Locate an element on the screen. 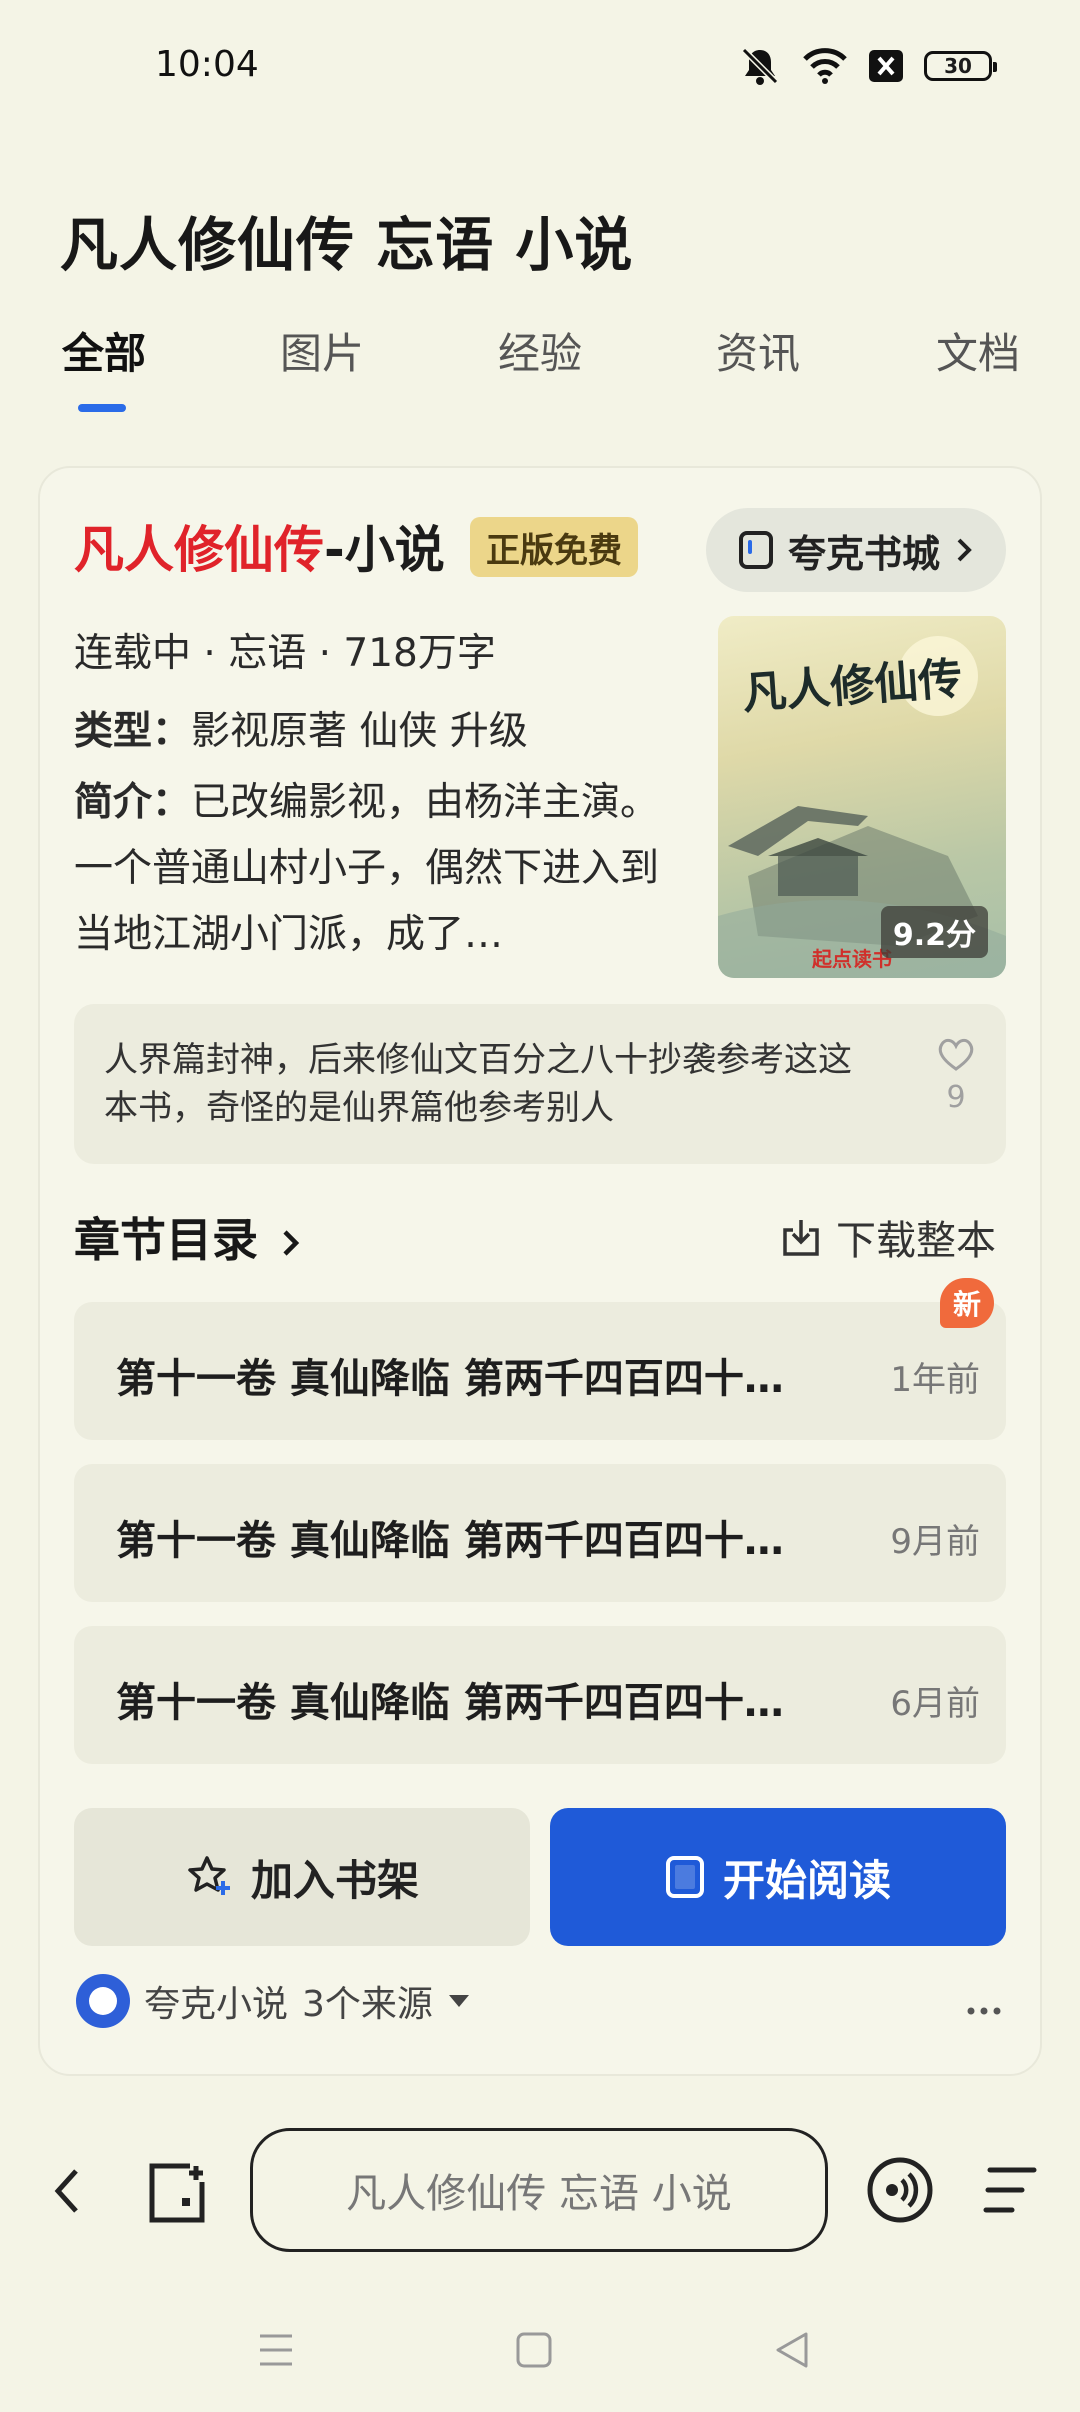  tab-bar: 全部 图片 经验 资讯 文档 is located at coordinates (540, 360).